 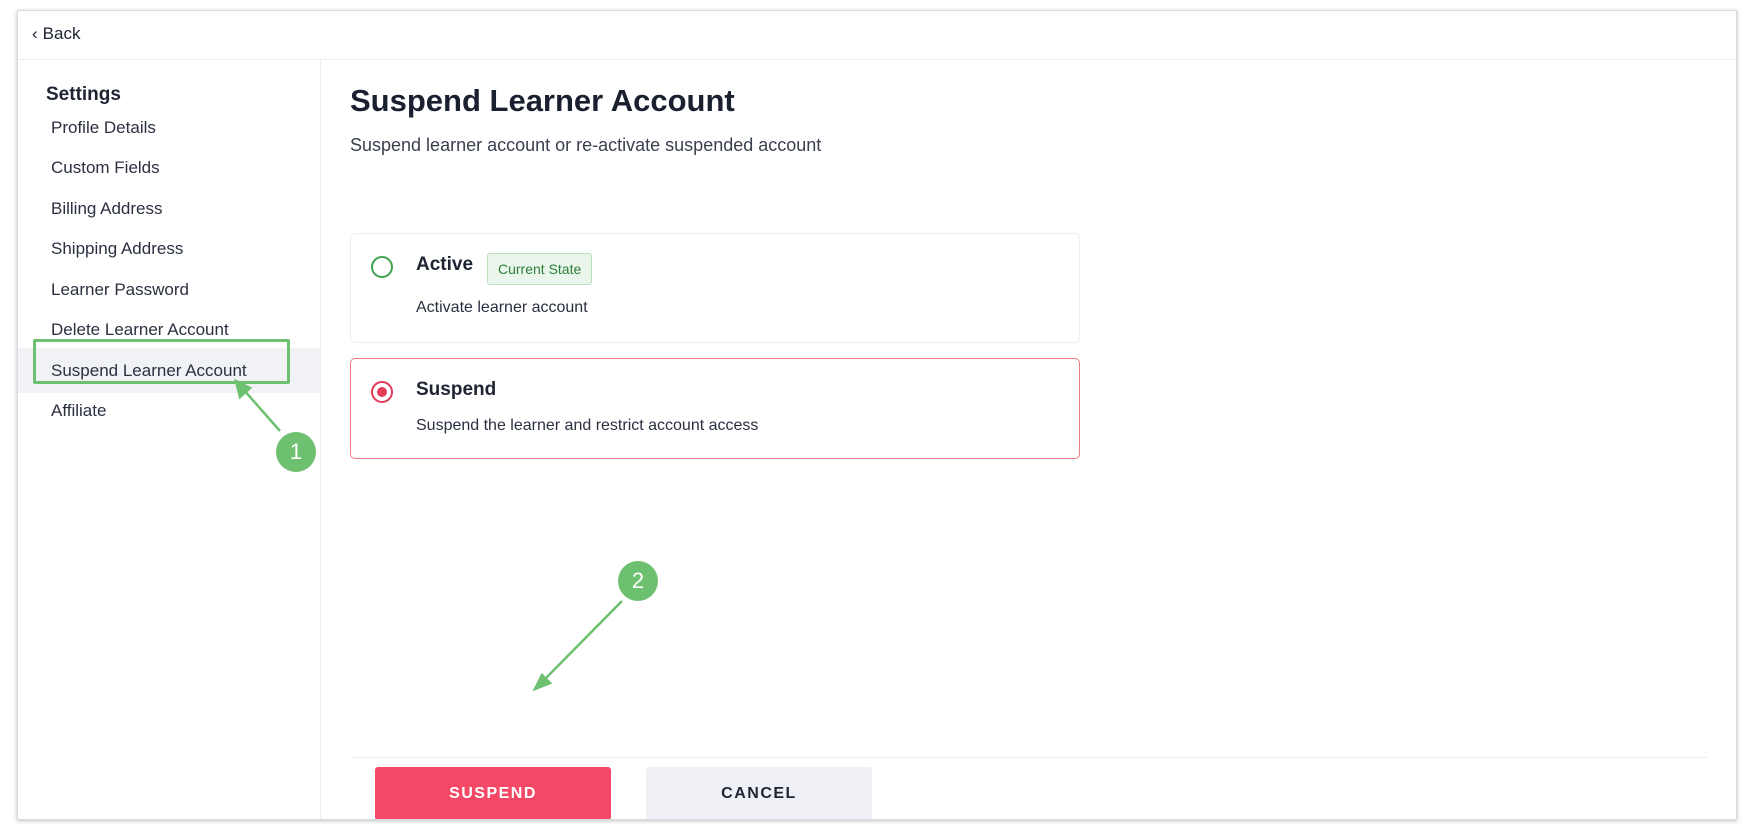 I want to click on page-title: Suspend Learner Account, so click(x=542, y=100).